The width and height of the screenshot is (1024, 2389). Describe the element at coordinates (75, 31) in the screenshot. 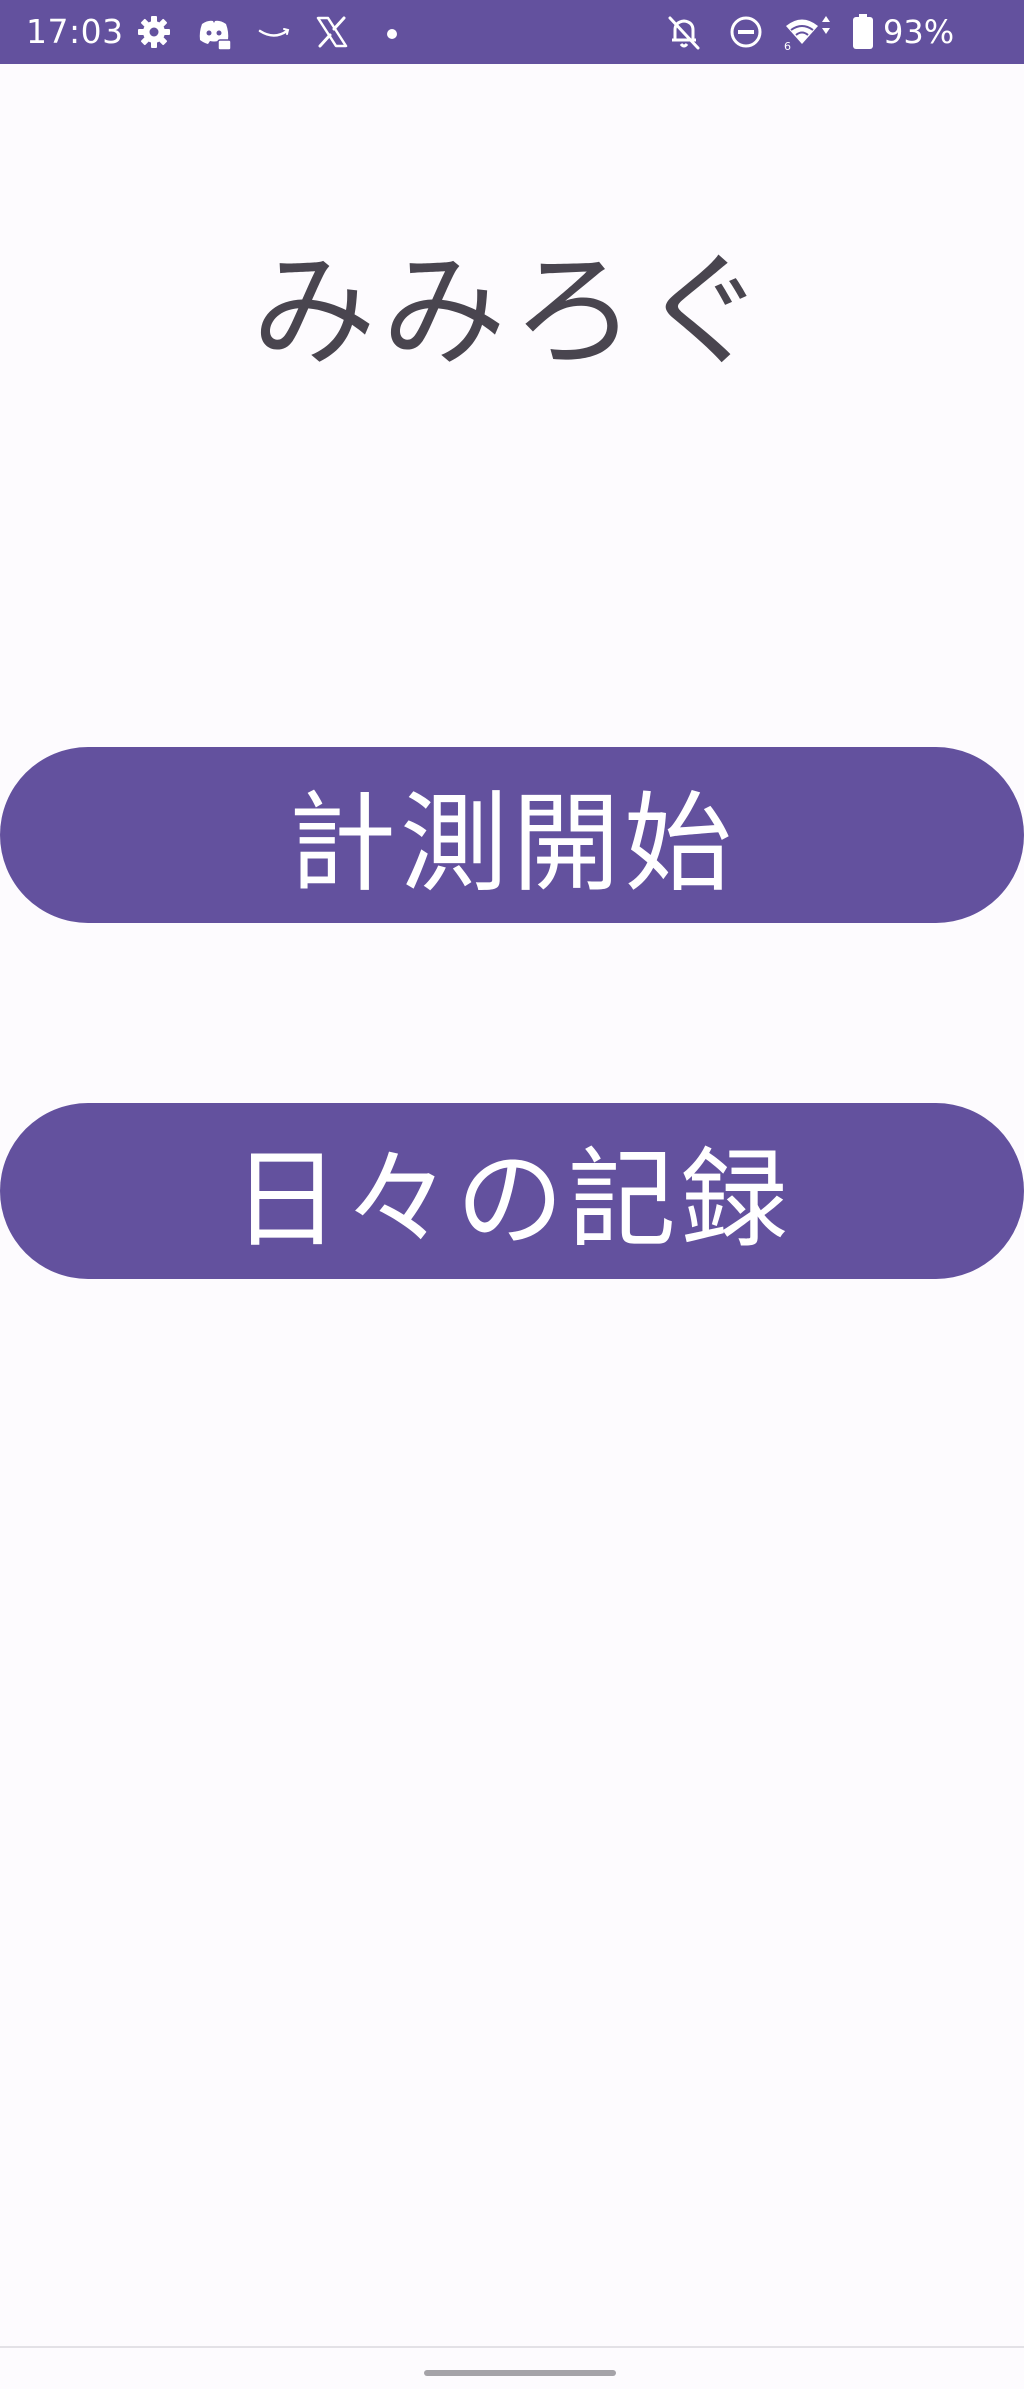

I see `status-time: 17:03` at that location.